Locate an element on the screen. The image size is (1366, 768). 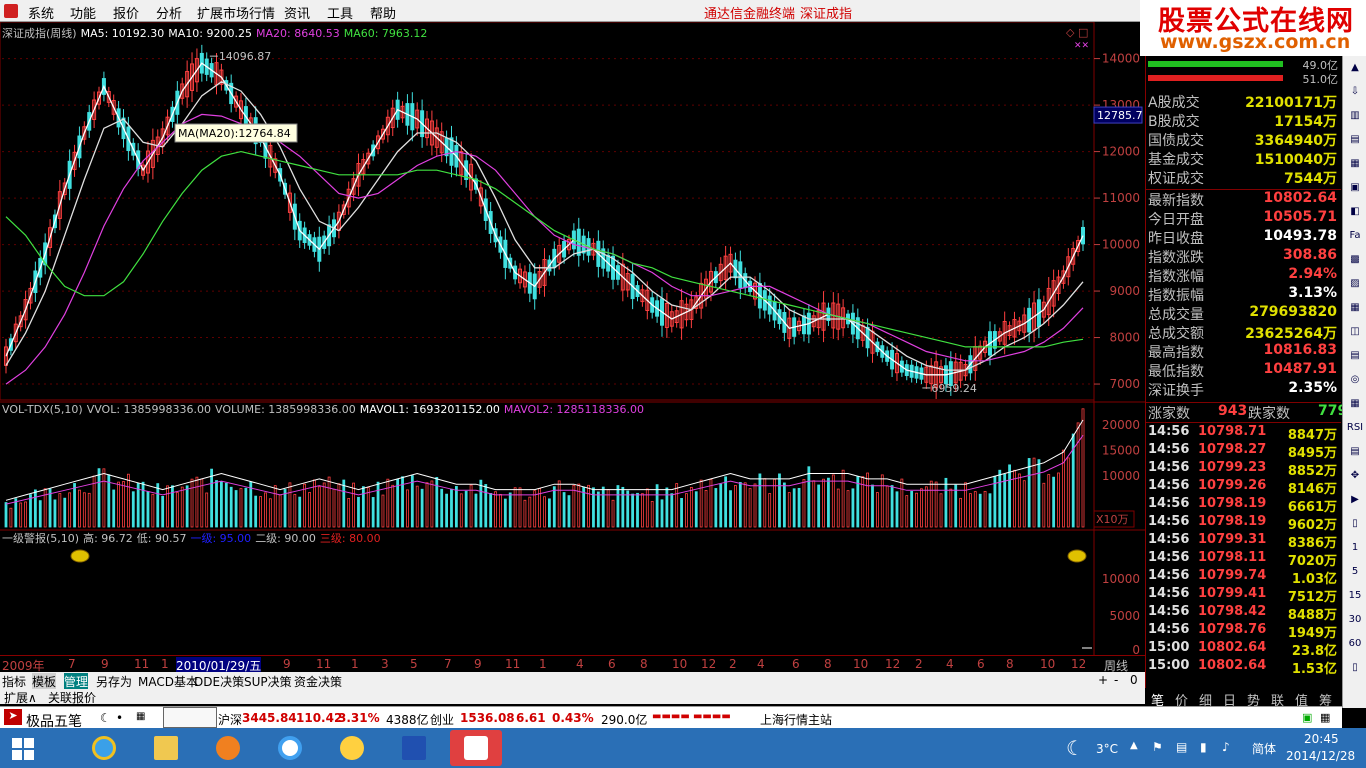
toolbar-icon-9: ▨ is located at coordinates (1355, 284).